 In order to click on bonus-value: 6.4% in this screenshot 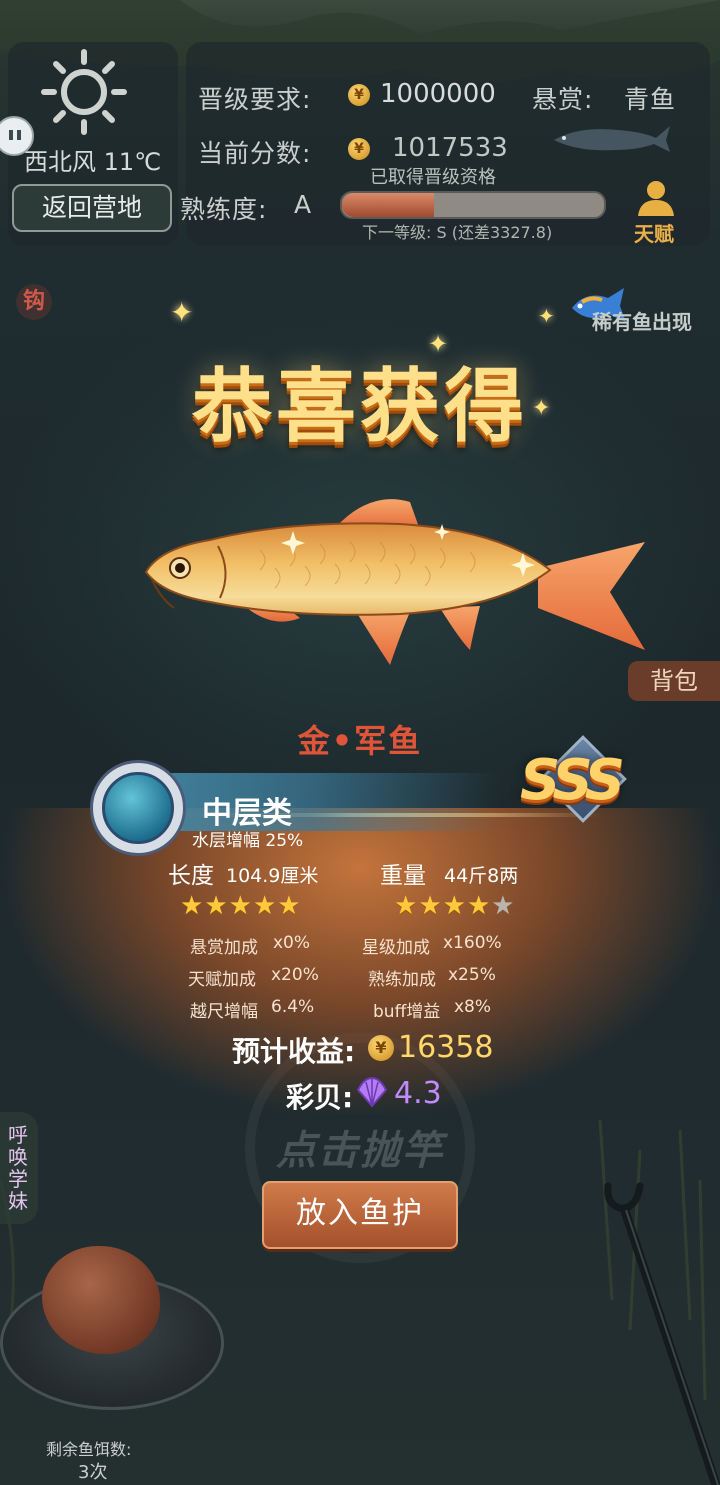, I will do `click(293, 1007)`.